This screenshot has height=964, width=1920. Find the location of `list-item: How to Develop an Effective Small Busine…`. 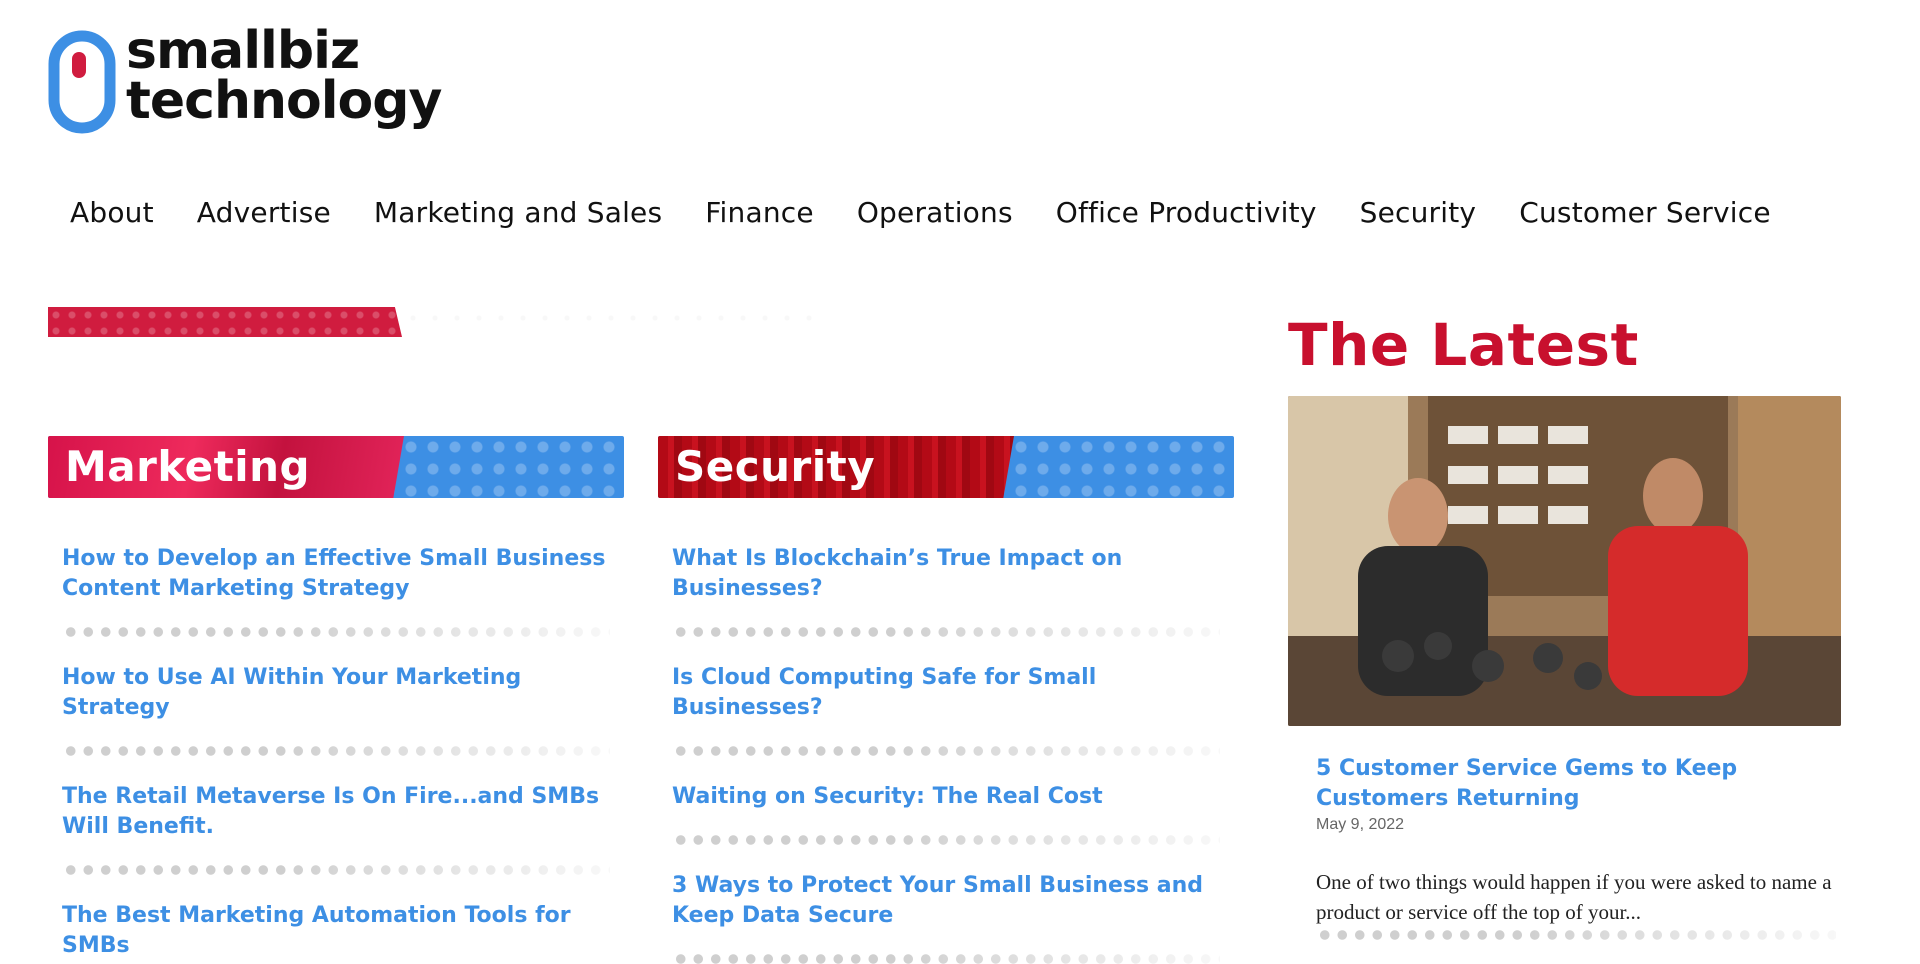

list-item: How to Develop an Effective Small Busine… is located at coordinates (336, 574).